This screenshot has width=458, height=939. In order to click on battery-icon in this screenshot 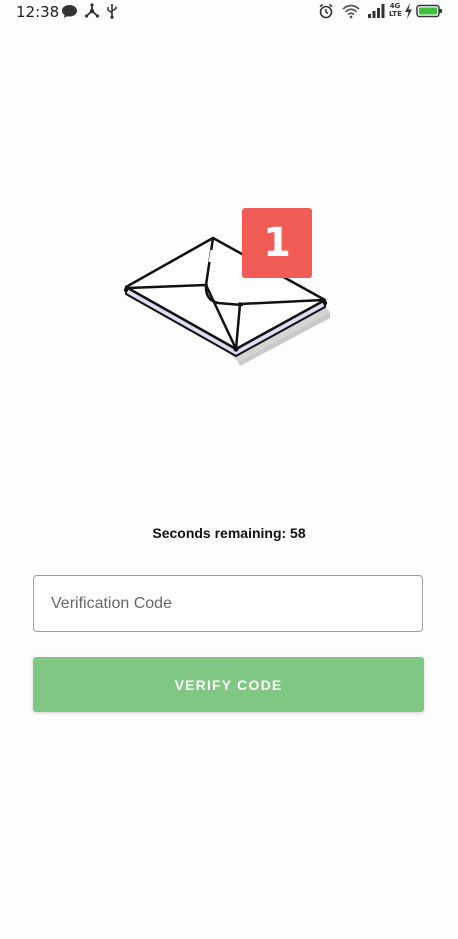, I will do `click(429, 11)`.